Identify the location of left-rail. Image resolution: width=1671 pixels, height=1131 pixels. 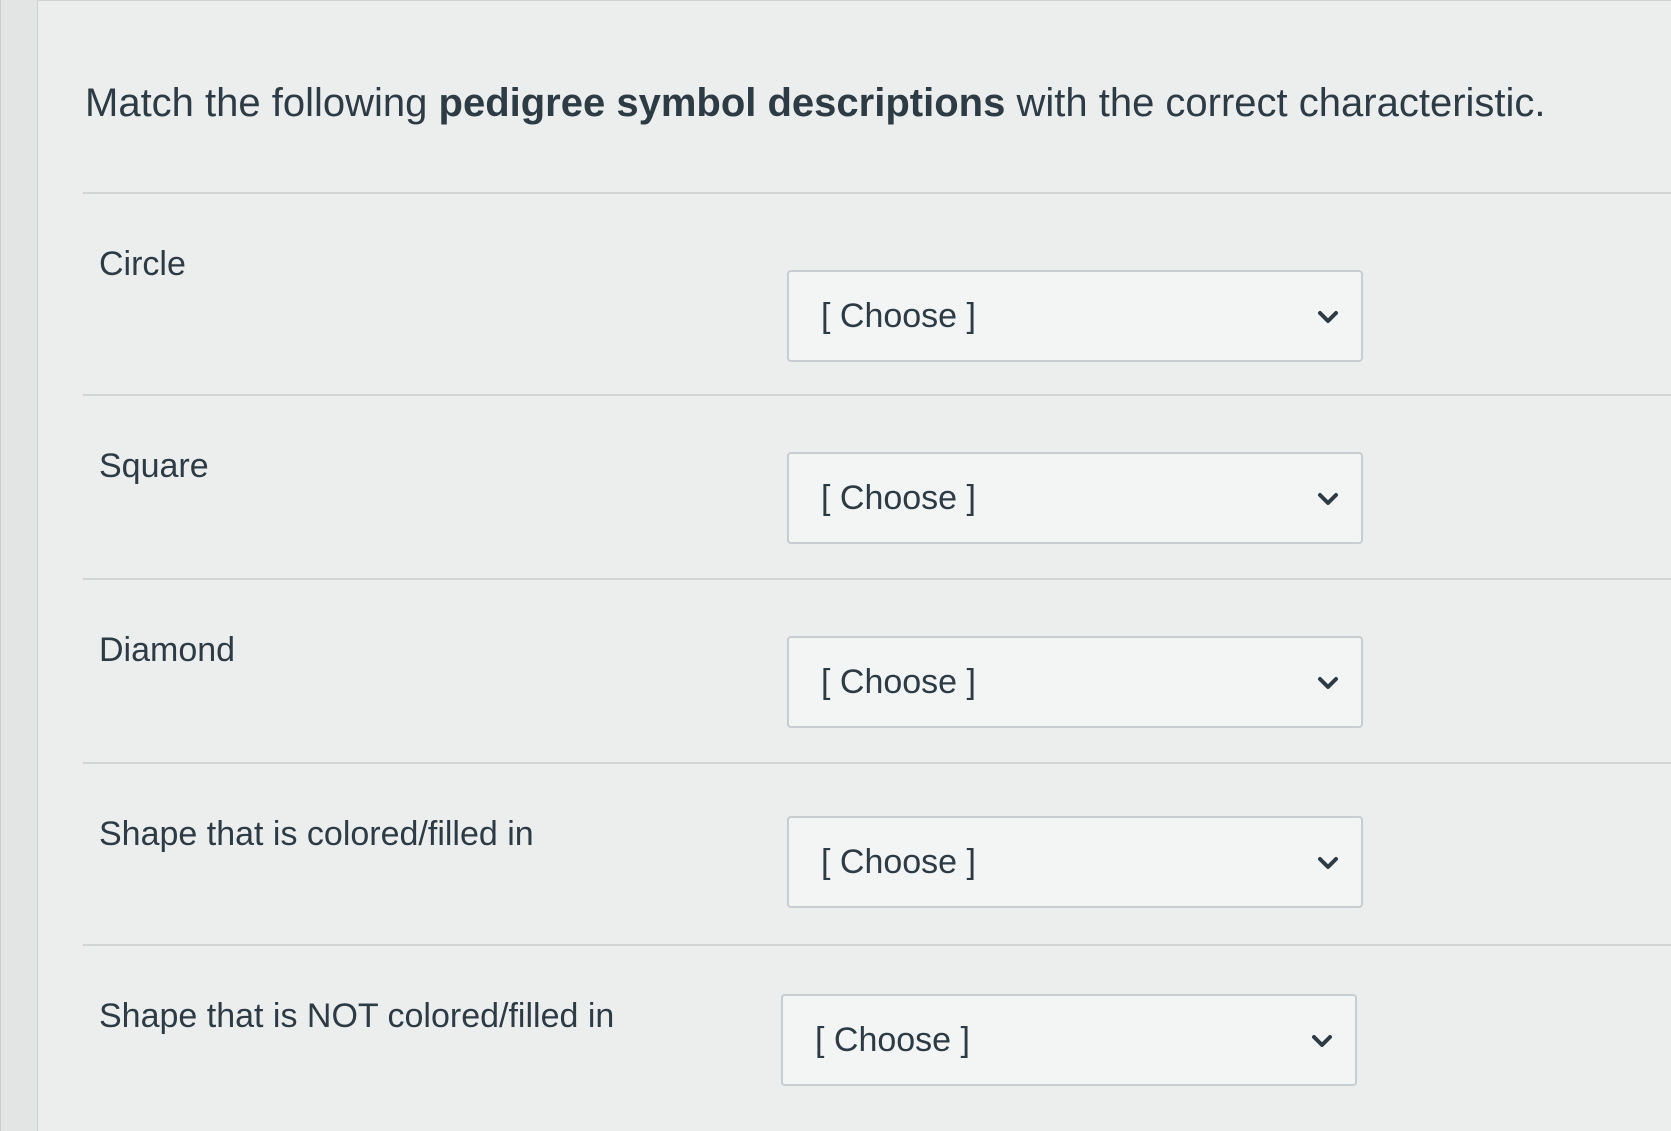
(19, 565).